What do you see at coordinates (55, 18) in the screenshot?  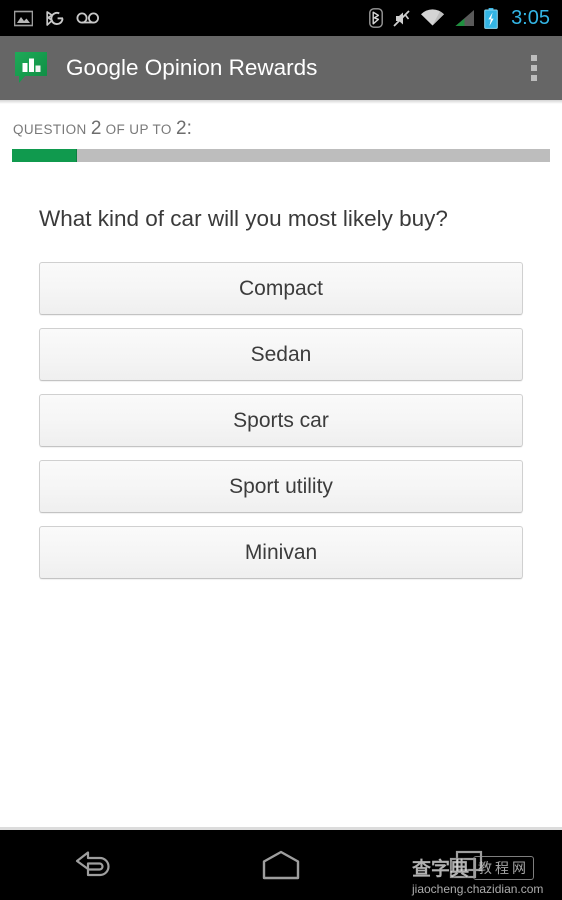 I see `bluetooth-sync-icon` at bounding box center [55, 18].